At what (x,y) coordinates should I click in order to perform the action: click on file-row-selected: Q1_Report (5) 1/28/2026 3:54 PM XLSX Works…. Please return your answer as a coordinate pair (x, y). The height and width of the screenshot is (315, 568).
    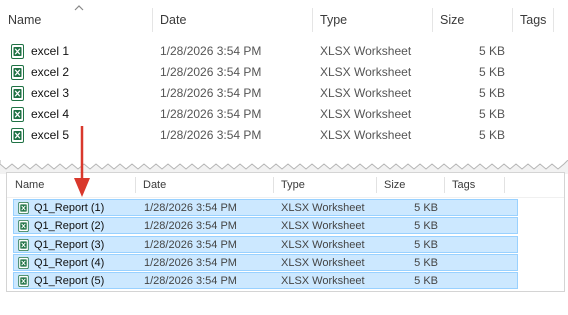
    Looking at the image, I should click on (265, 281).